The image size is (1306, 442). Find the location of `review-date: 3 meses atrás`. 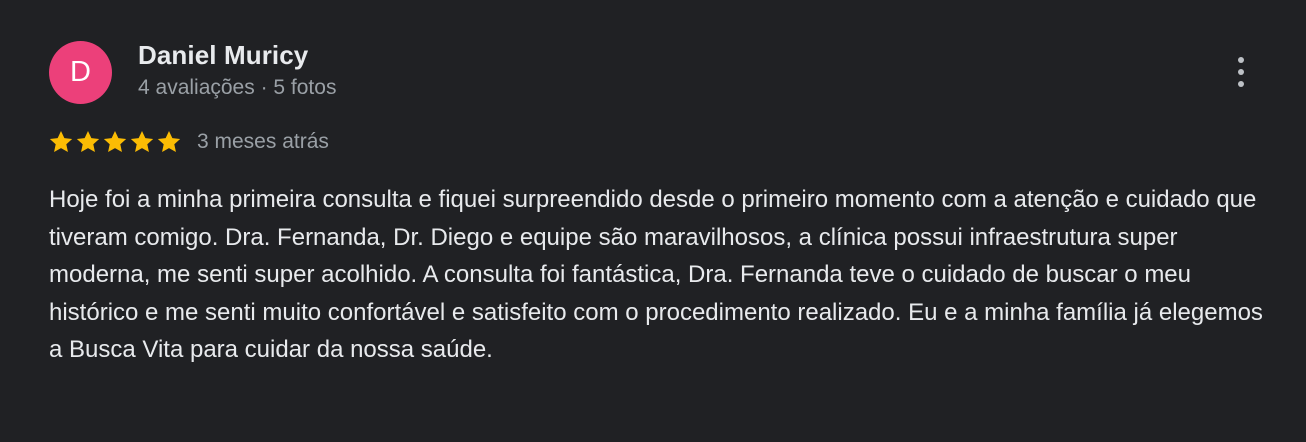

review-date: 3 meses atrás is located at coordinates (263, 141).